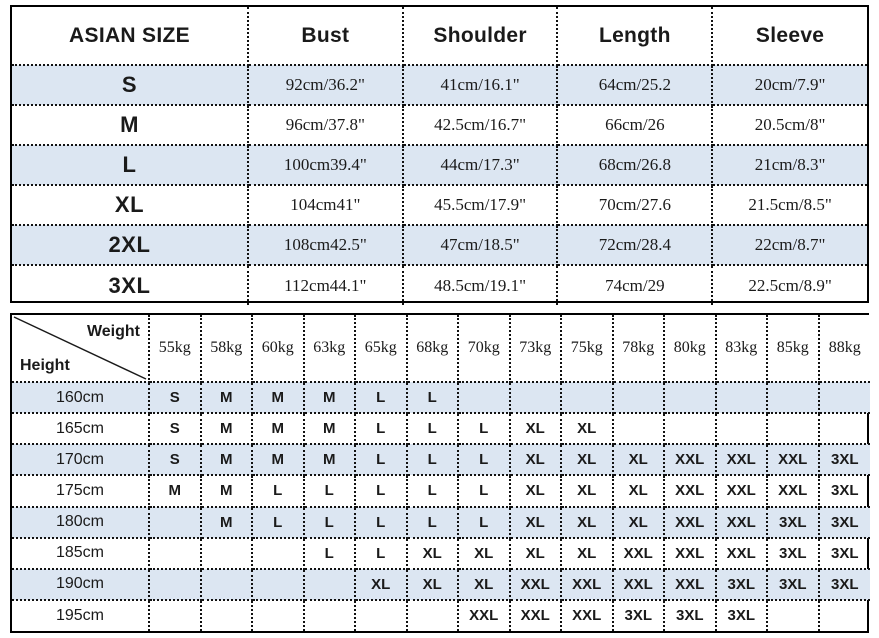 The width and height of the screenshot is (879, 638). Describe the element at coordinates (81, 553) in the screenshot. I see `height-row-label: 185cm` at that location.